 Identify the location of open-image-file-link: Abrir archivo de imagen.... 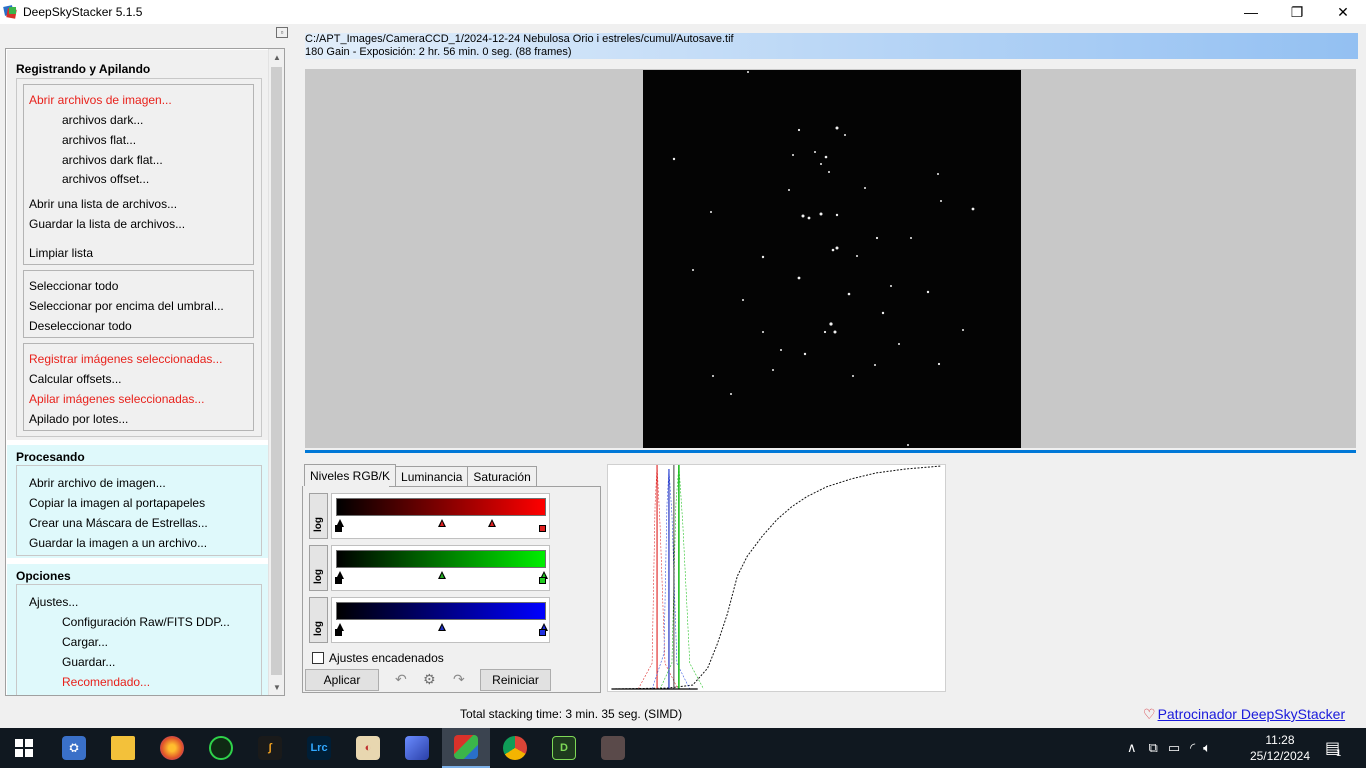
(97, 483).